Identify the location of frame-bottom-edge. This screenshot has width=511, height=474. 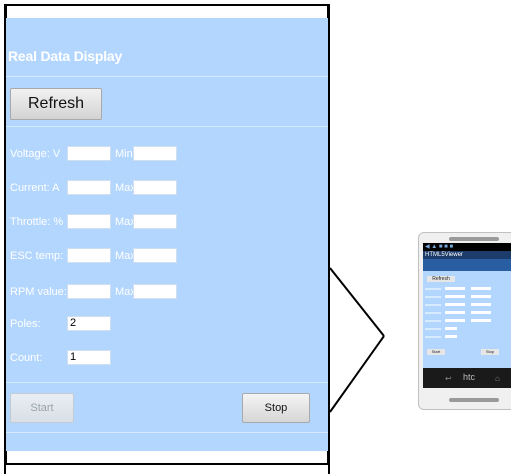
(167, 458).